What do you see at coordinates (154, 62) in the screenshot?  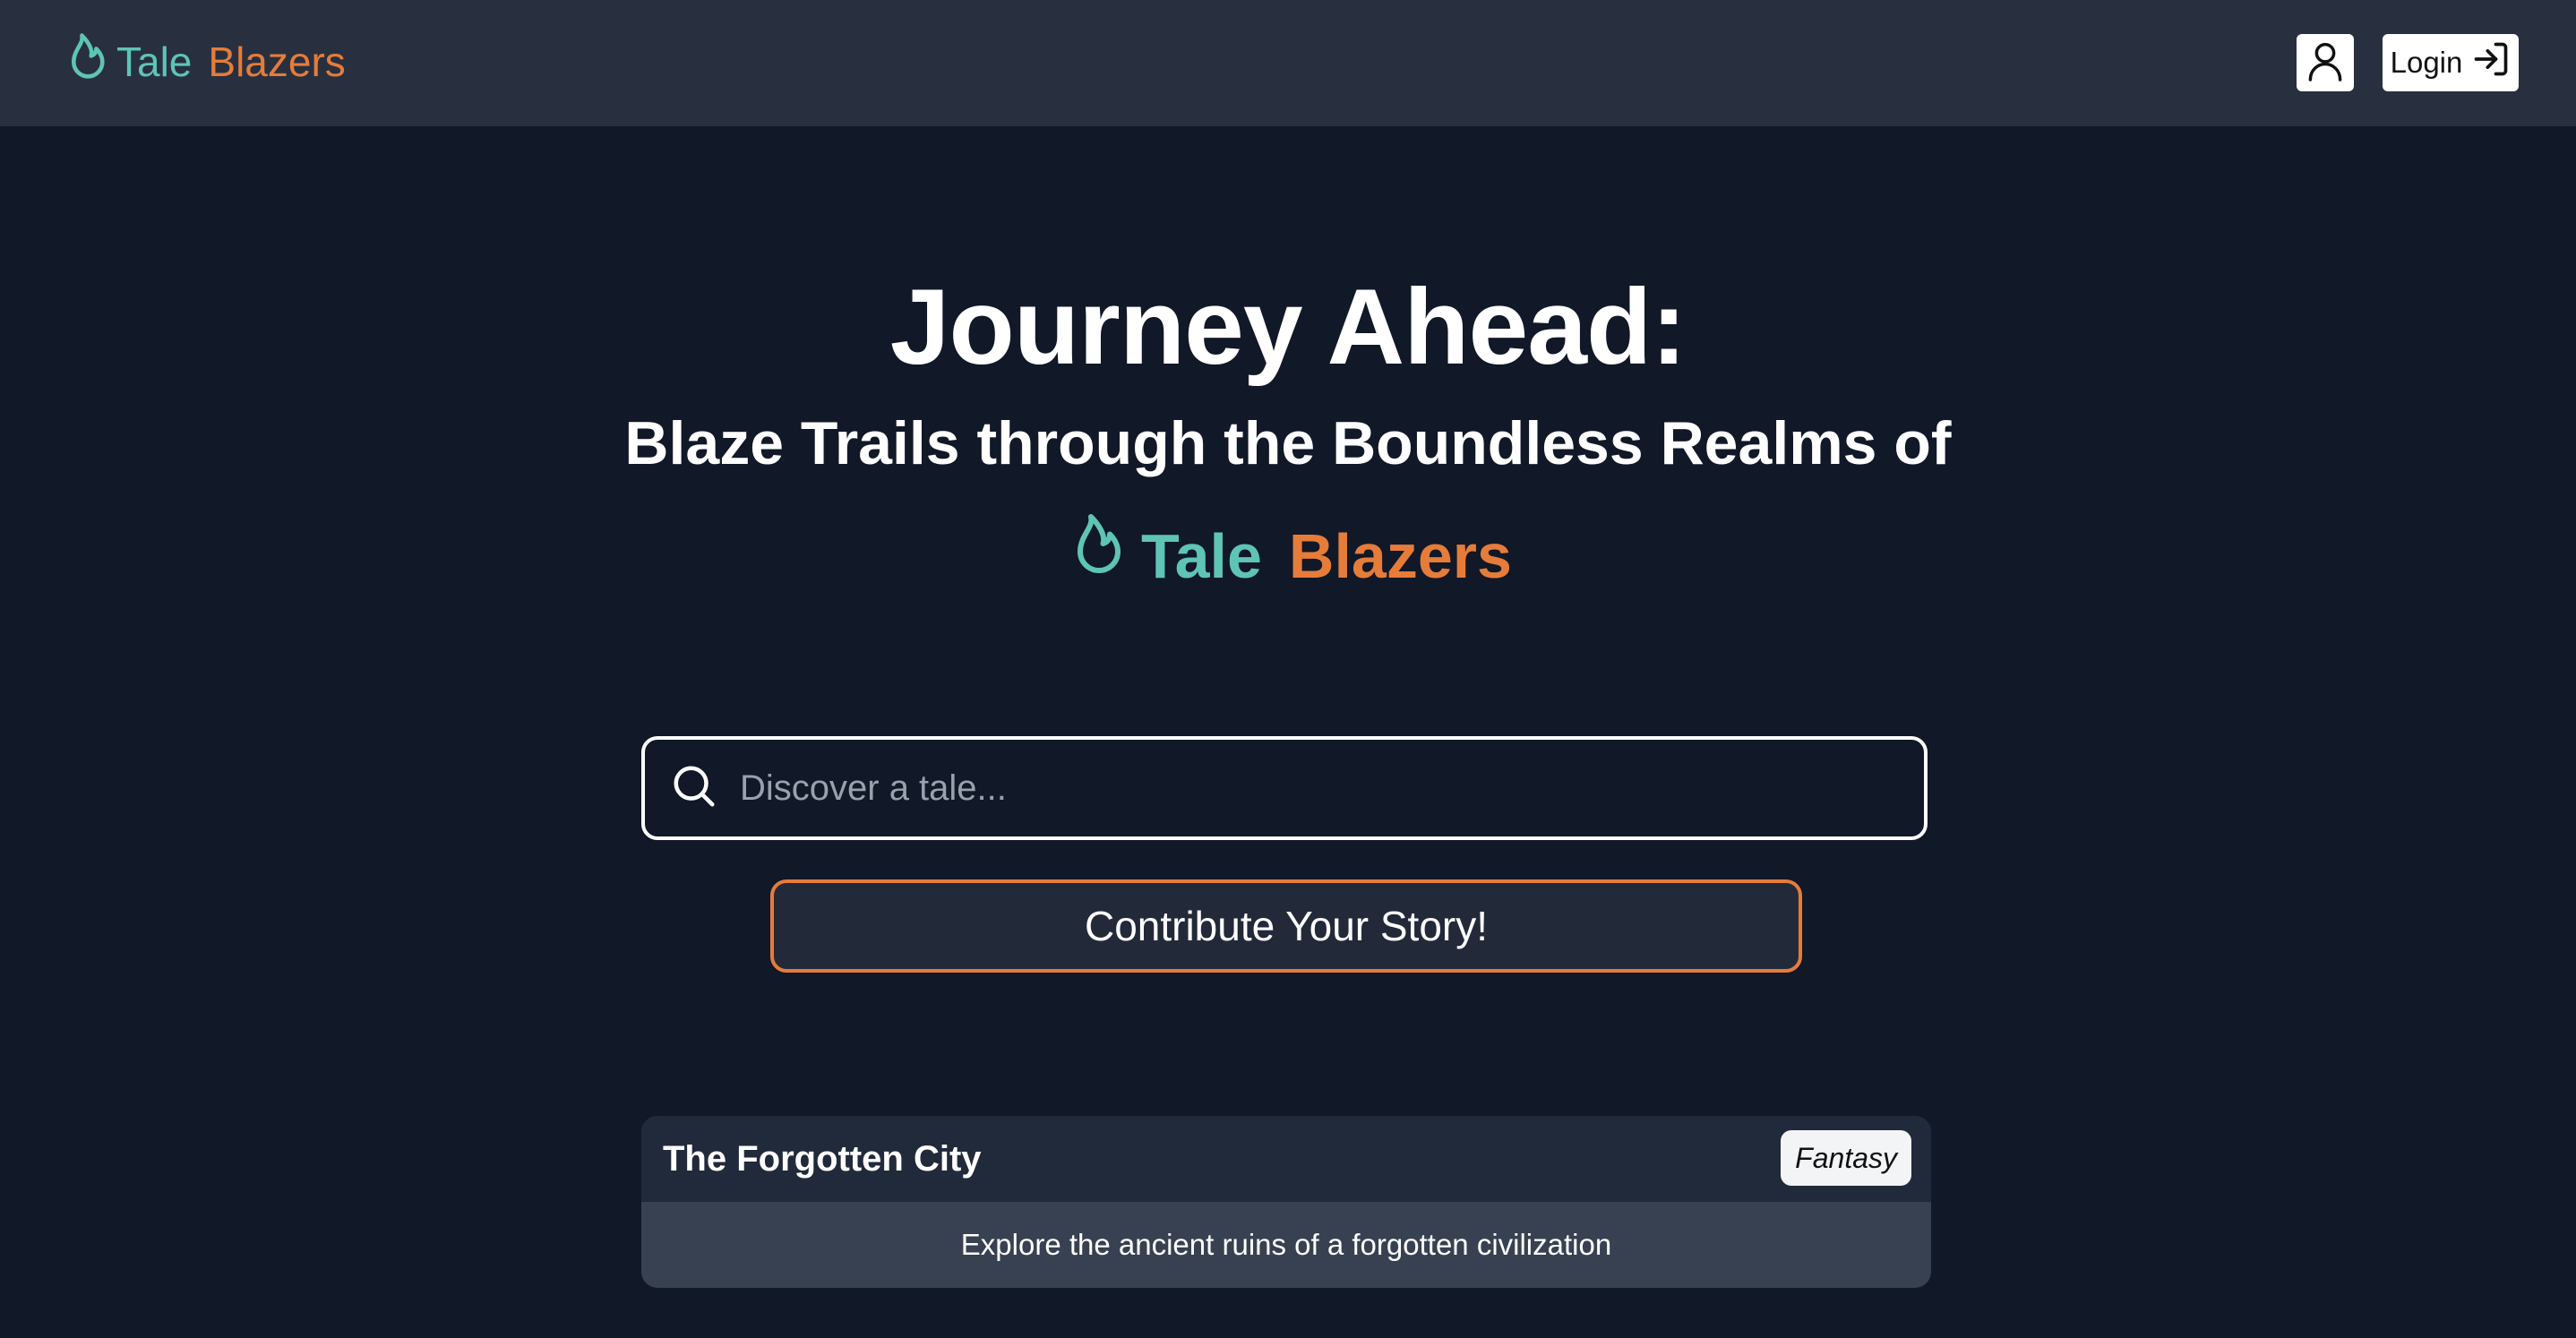 I see `brand-name-tale: Tale` at bounding box center [154, 62].